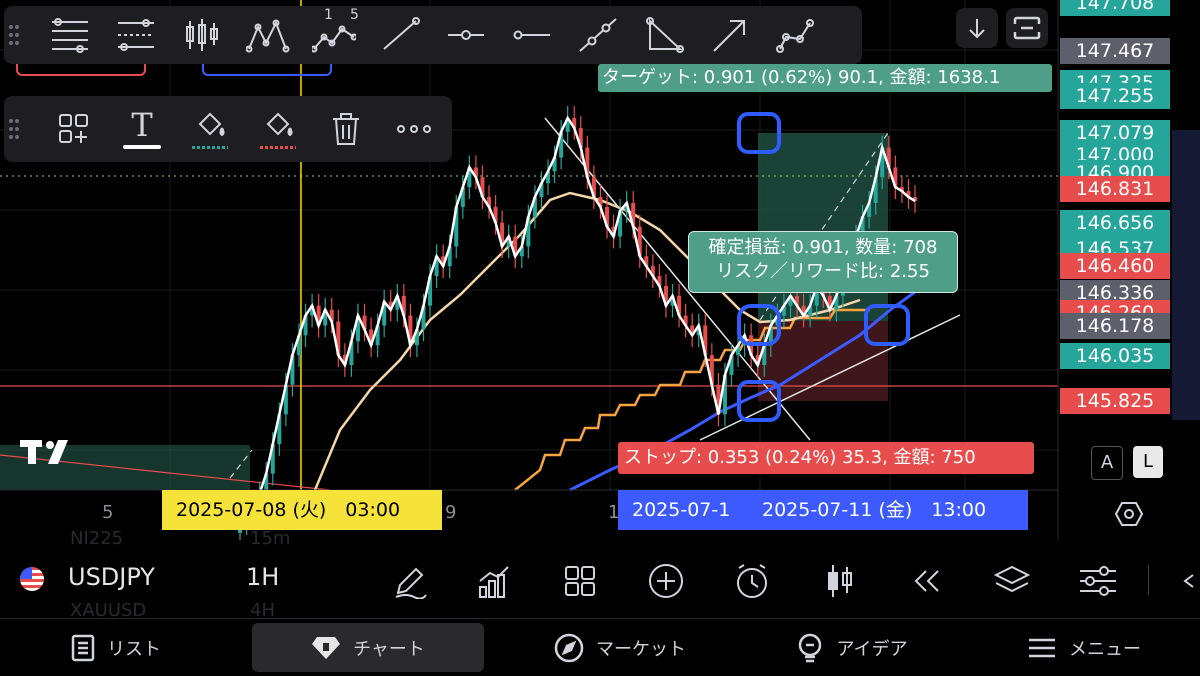 This screenshot has height=676, width=1200. What do you see at coordinates (532, 35) in the screenshot?
I see `horizontal-line-icon` at bounding box center [532, 35].